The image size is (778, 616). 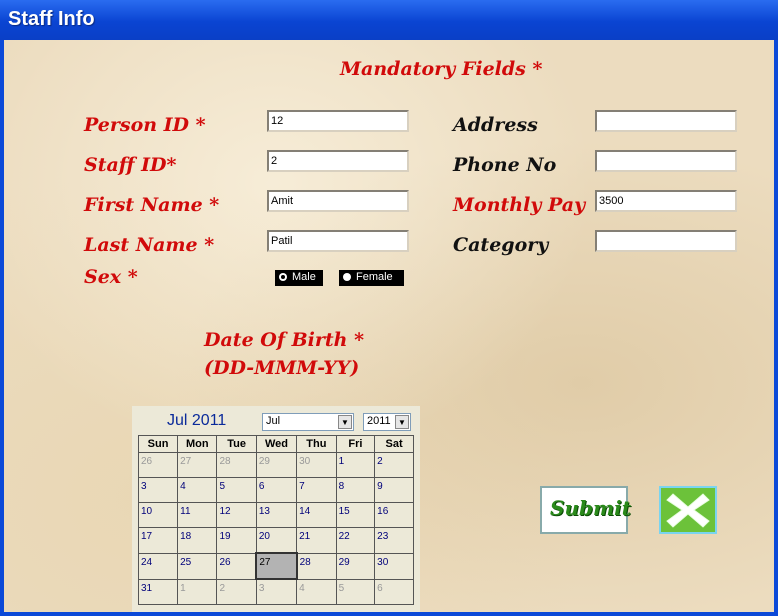 I want to click on calendar-day-cell: 24, so click(x=158, y=566).